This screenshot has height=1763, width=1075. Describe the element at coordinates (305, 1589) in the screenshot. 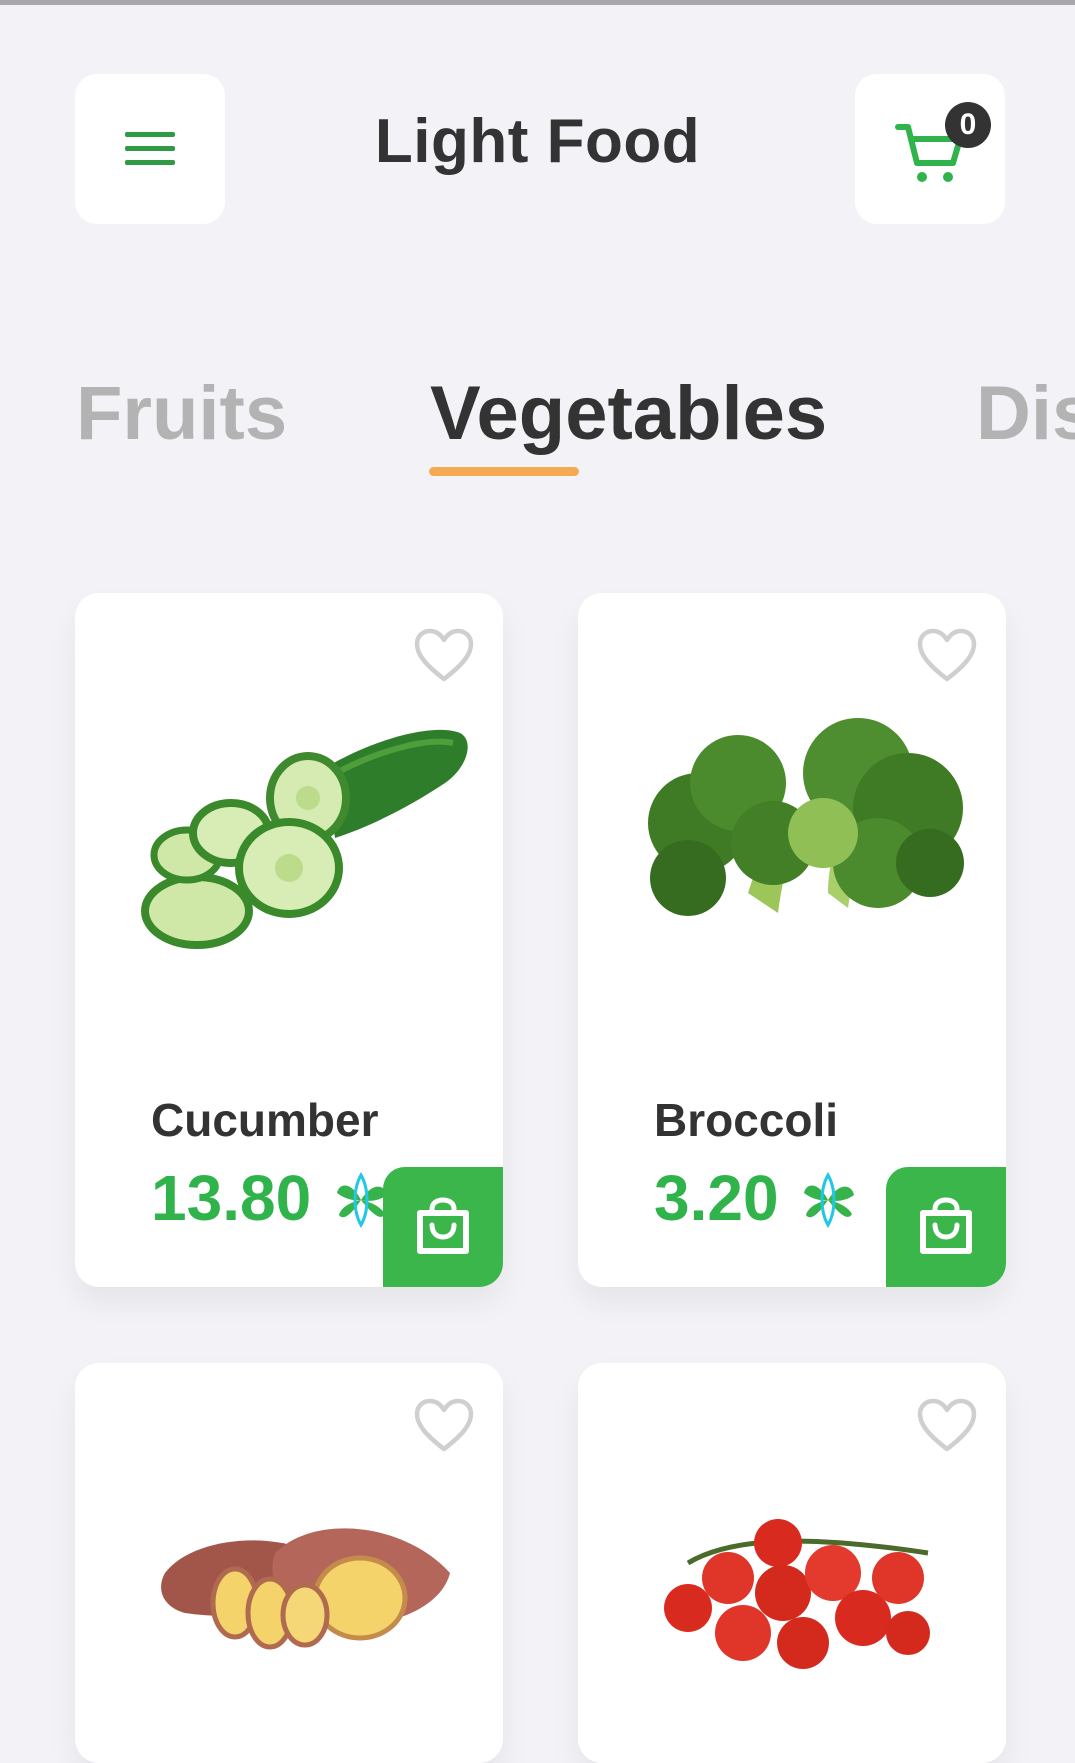

I see `sweet-potato-image` at that location.